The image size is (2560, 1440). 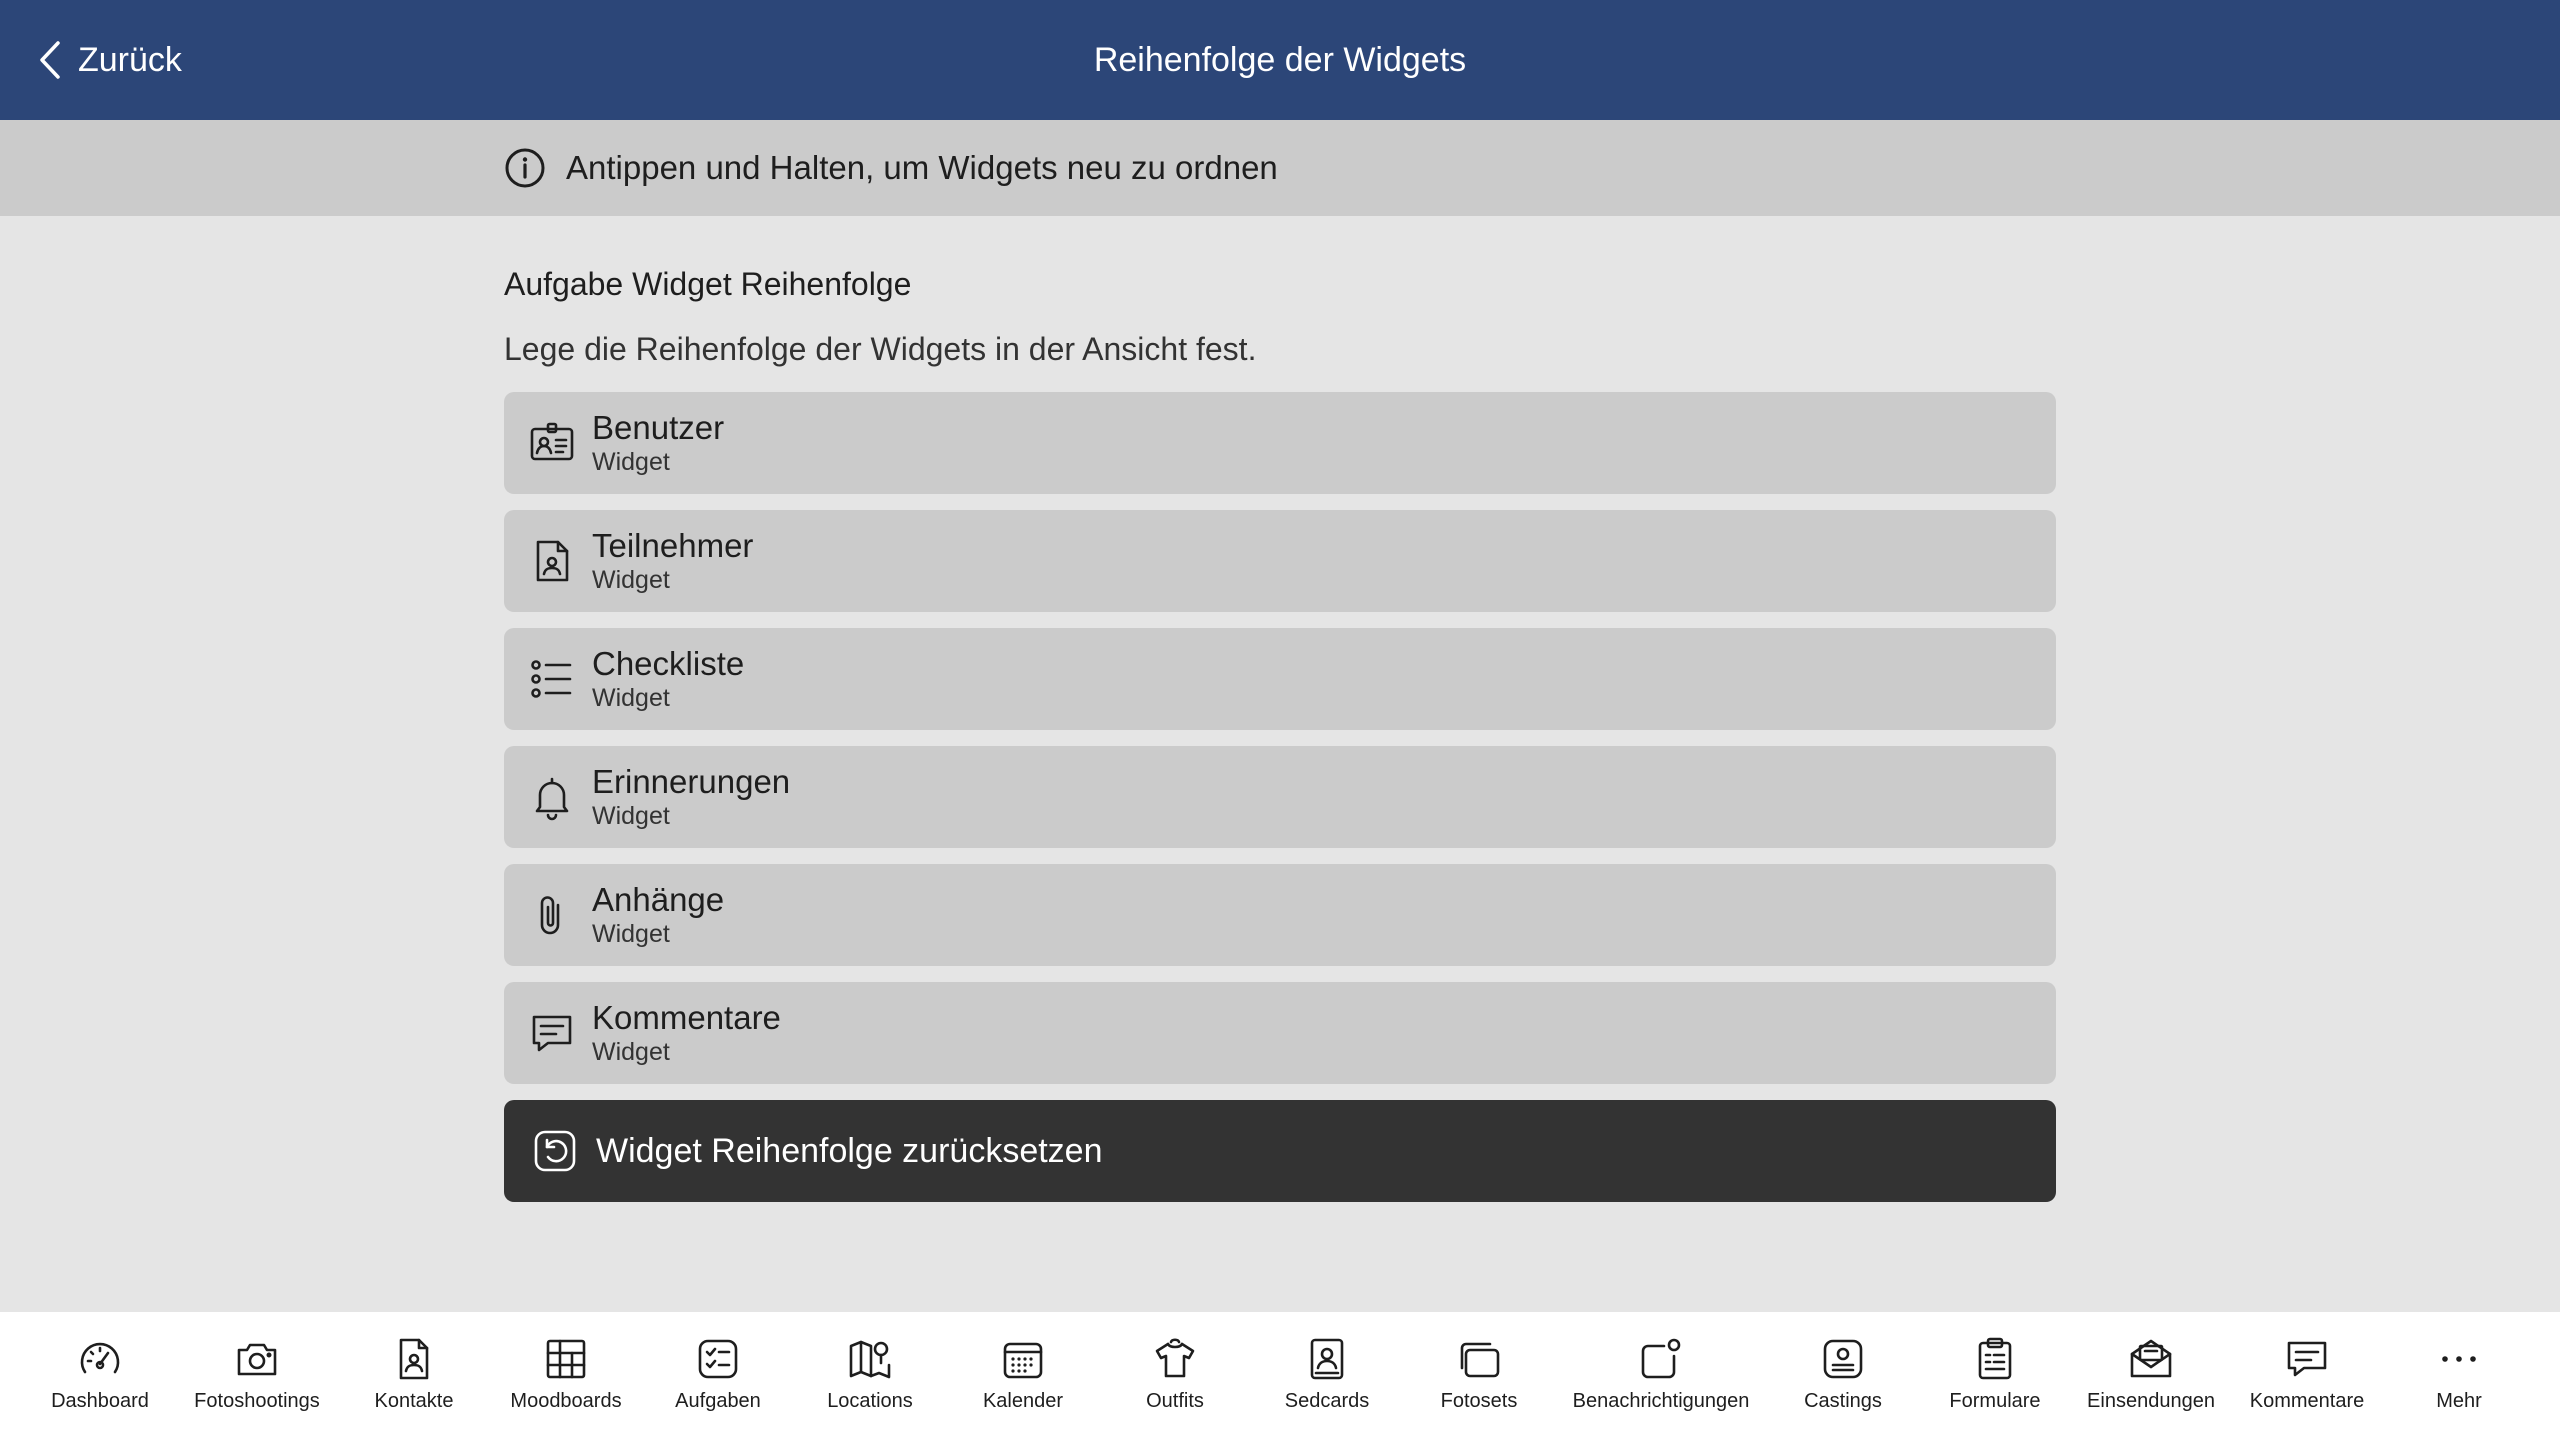 I want to click on tab-label: Kommentare, so click(x=2307, y=1401).